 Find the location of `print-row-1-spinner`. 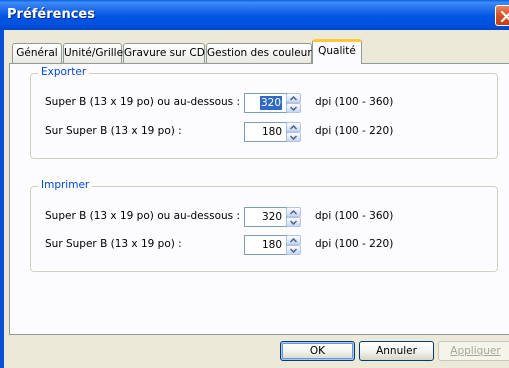

print-row-1-spinner is located at coordinates (293, 217).